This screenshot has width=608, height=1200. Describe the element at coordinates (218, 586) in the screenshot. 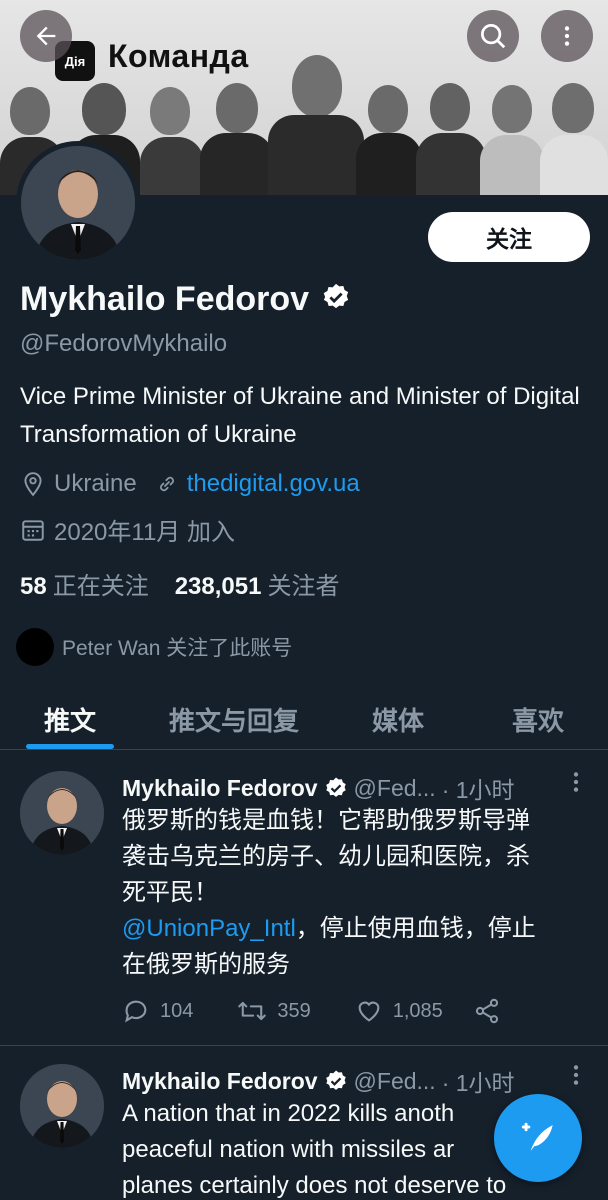

I see `followers-count: 238,051` at that location.